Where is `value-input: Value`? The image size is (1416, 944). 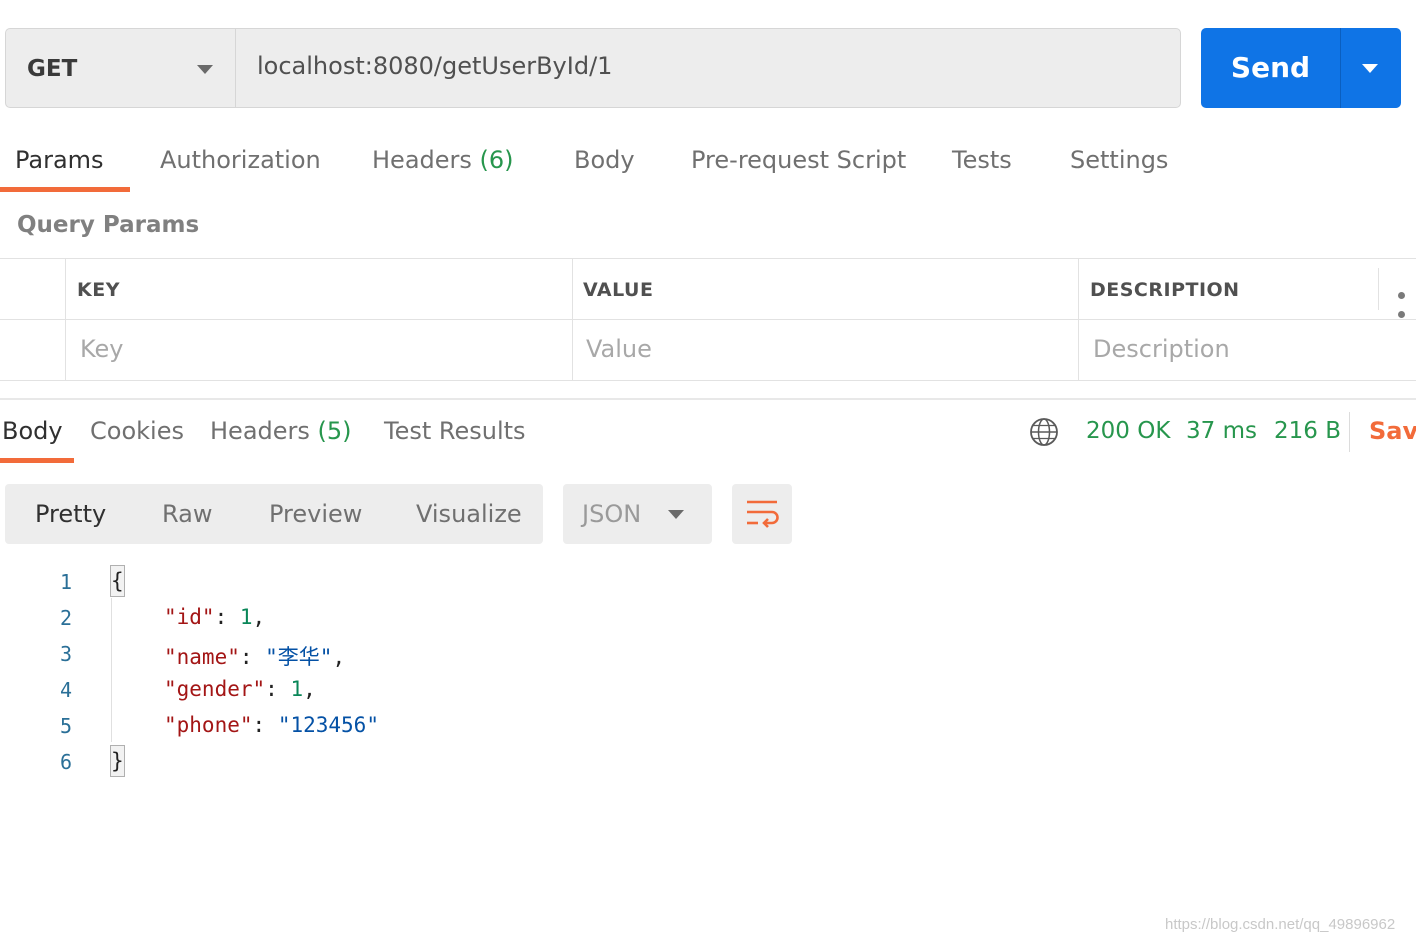
value-input: Value is located at coordinates (619, 349).